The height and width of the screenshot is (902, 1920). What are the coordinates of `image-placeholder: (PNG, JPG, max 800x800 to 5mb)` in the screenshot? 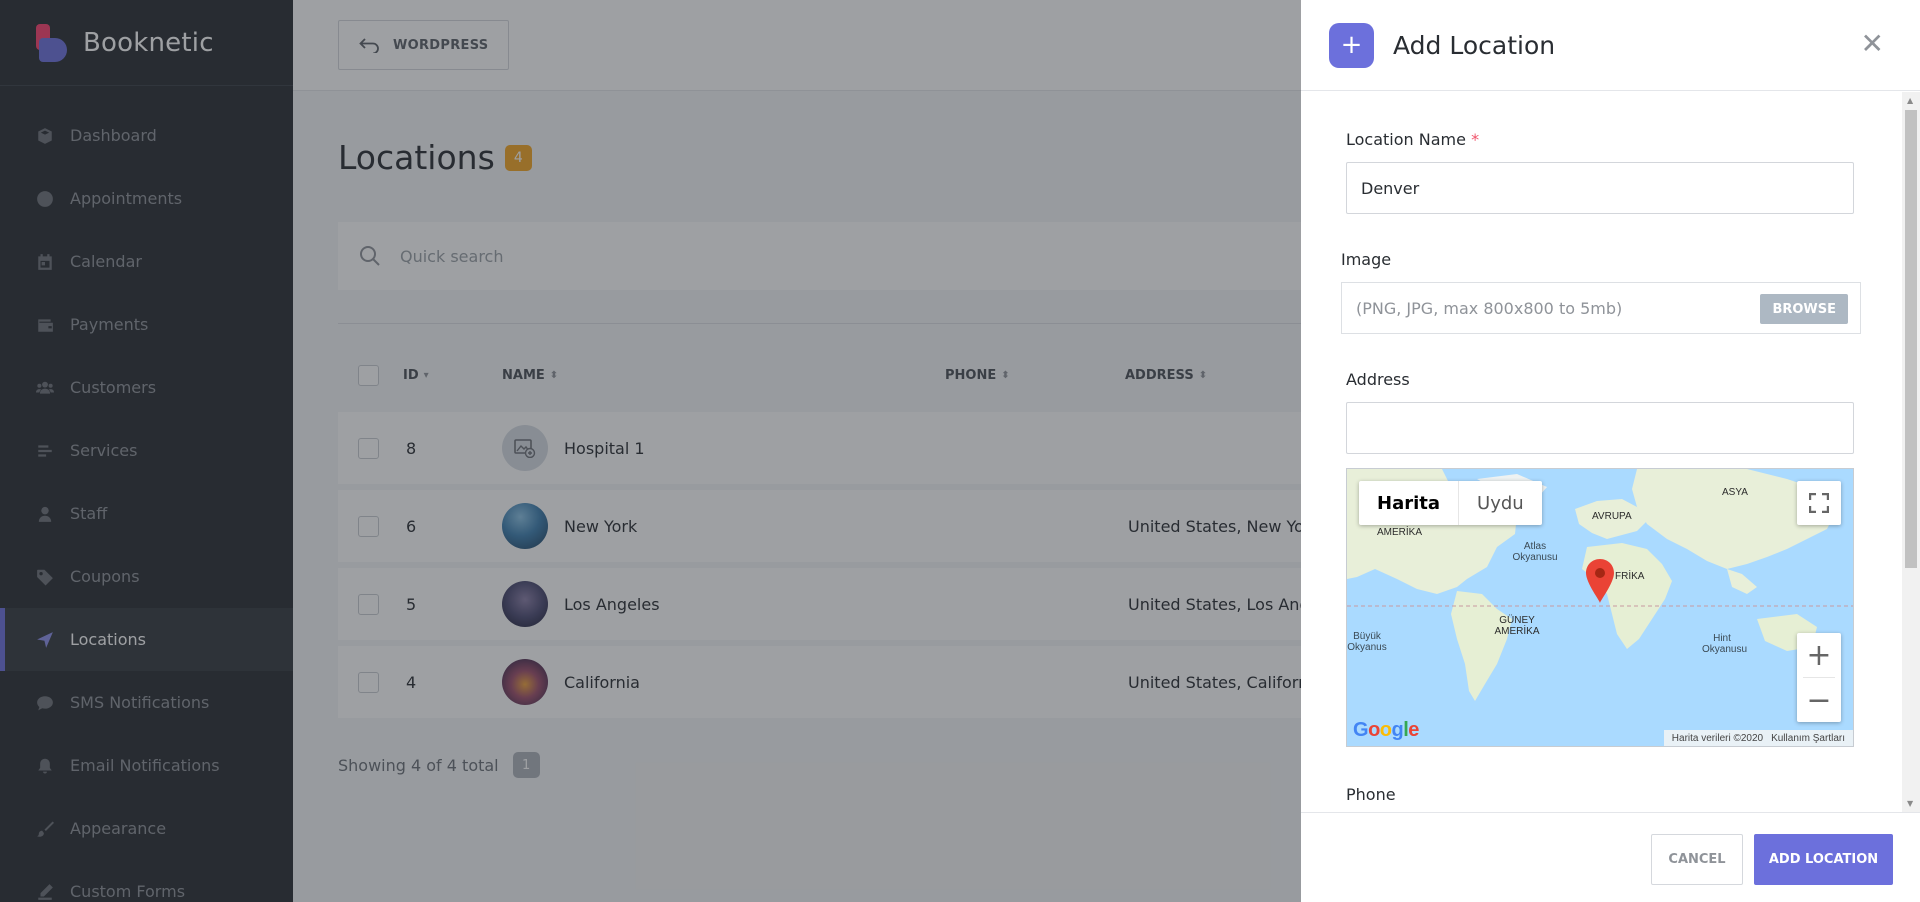 It's located at (1489, 308).